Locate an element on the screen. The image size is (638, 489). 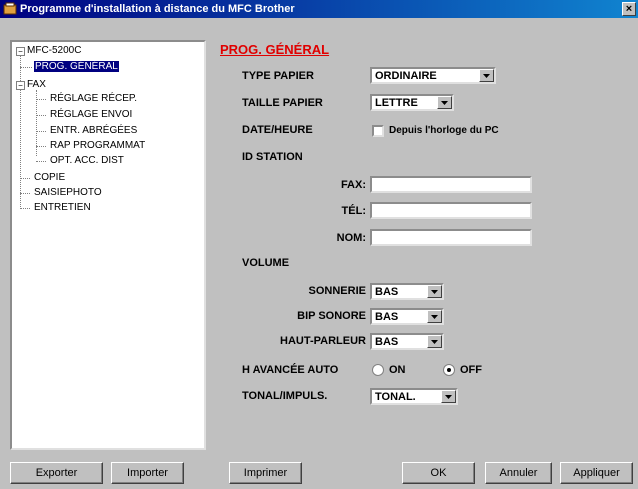
sonnerie-label: SONNERIE is located at coordinates (337, 291).